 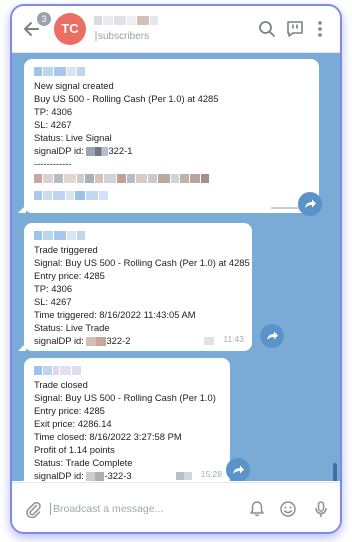 I want to click on message-text-line: Time triggered: 8/16/2022 11:43:05 AM, so click(x=115, y=314).